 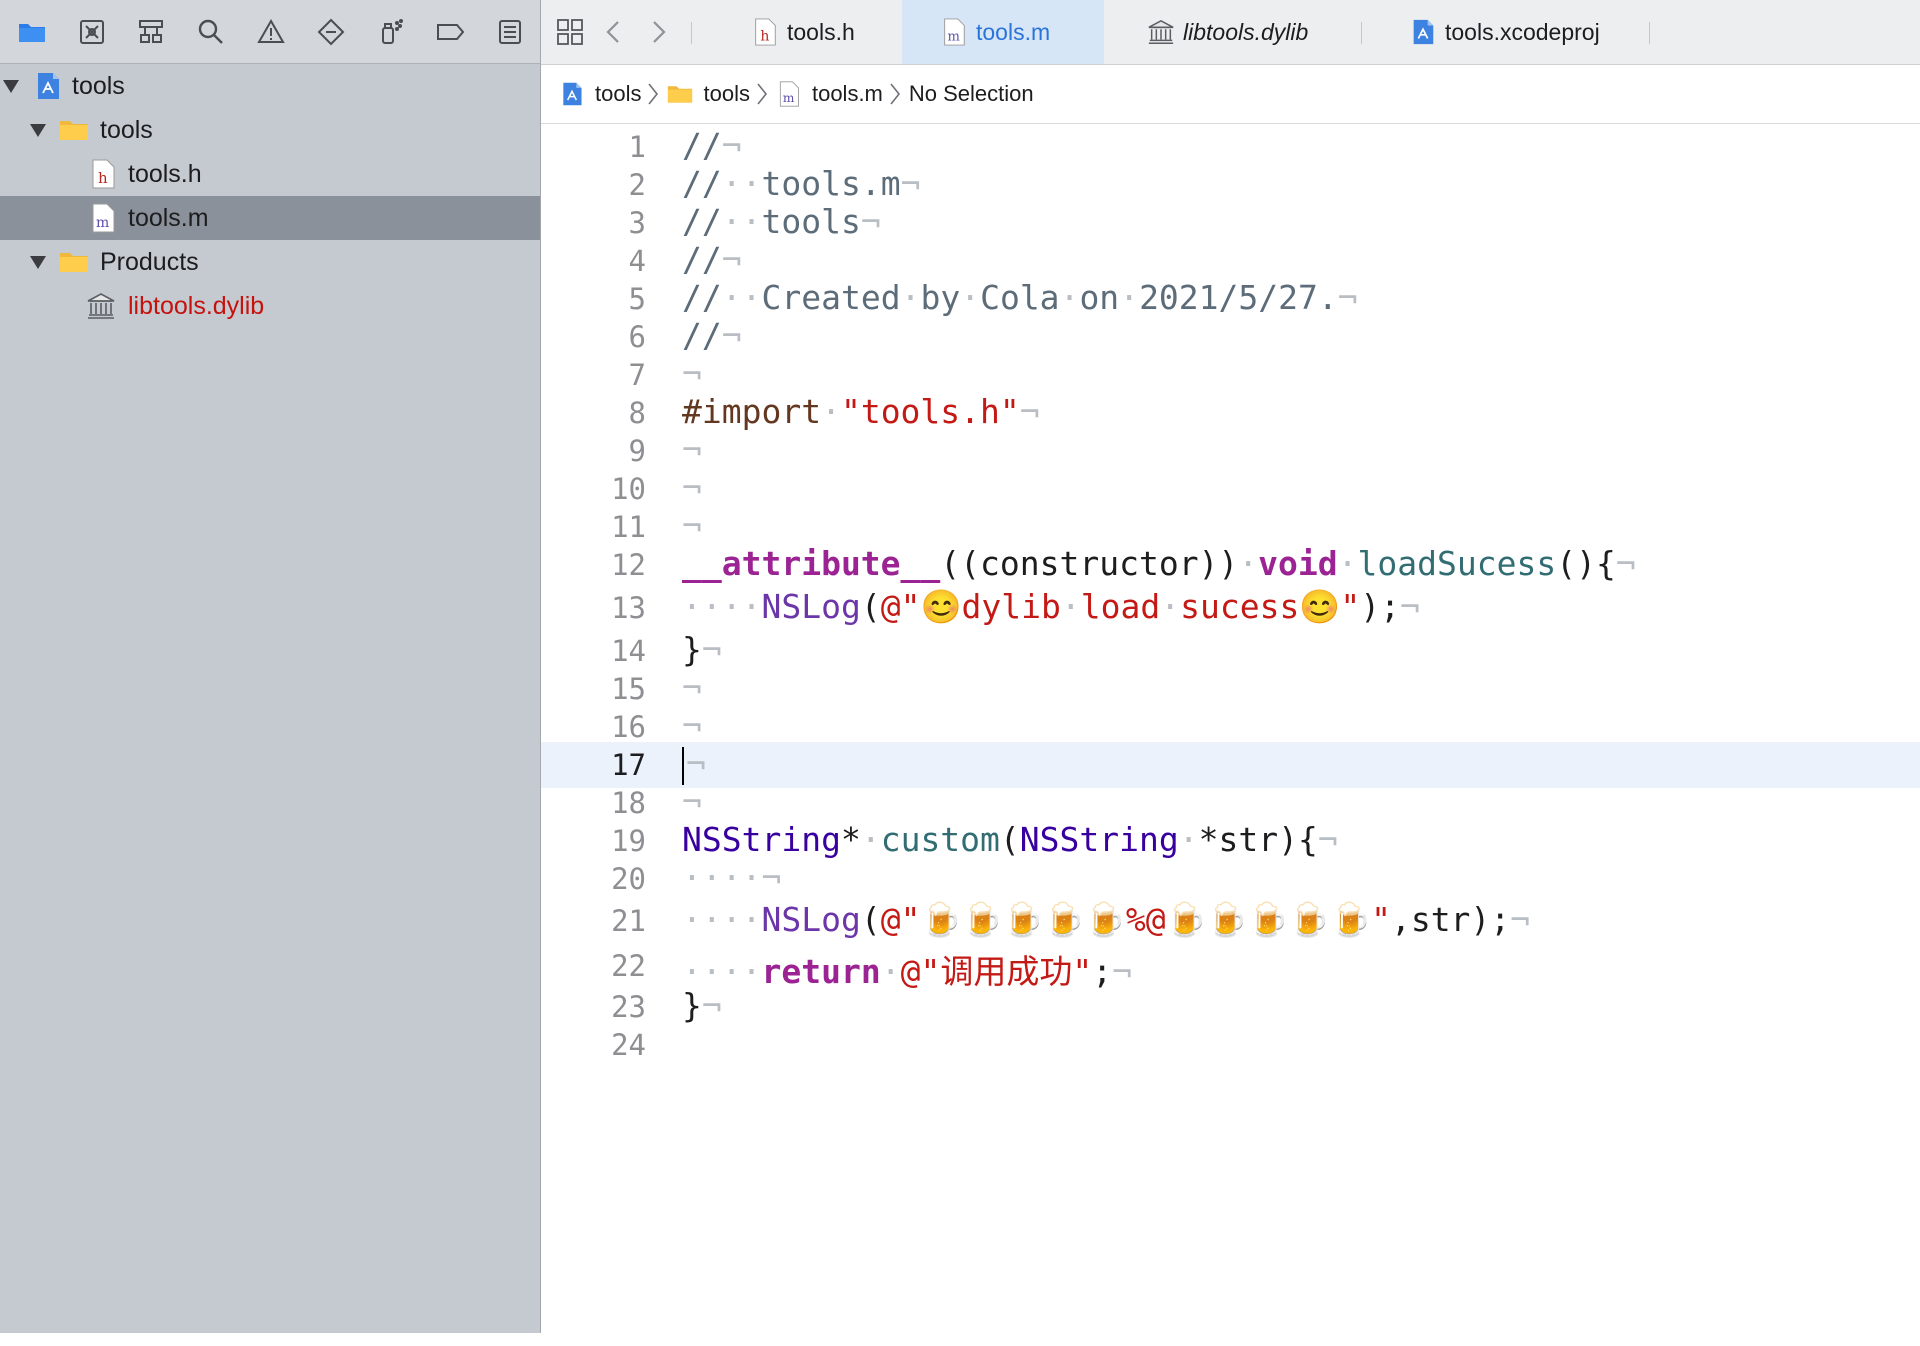 I want to click on line-number: 19, so click(x=628, y=841).